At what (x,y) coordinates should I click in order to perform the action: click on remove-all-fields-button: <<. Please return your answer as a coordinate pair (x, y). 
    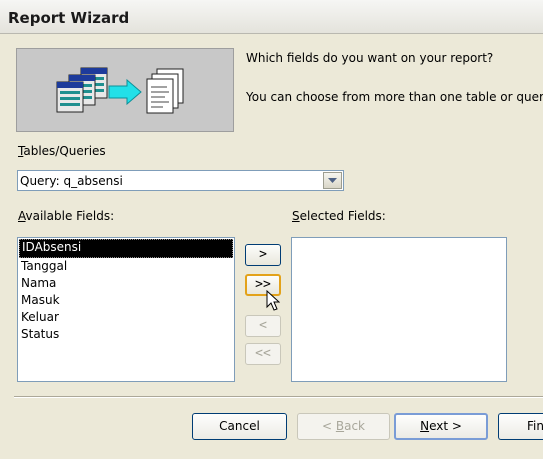
    Looking at the image, I should click on (263, 354).